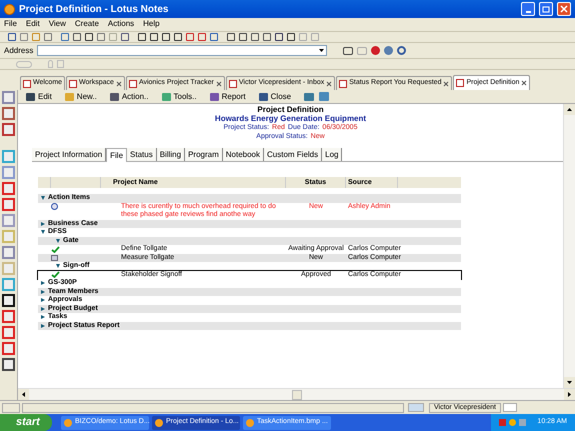  I want to click on action-button: New.., so click(80, 96).